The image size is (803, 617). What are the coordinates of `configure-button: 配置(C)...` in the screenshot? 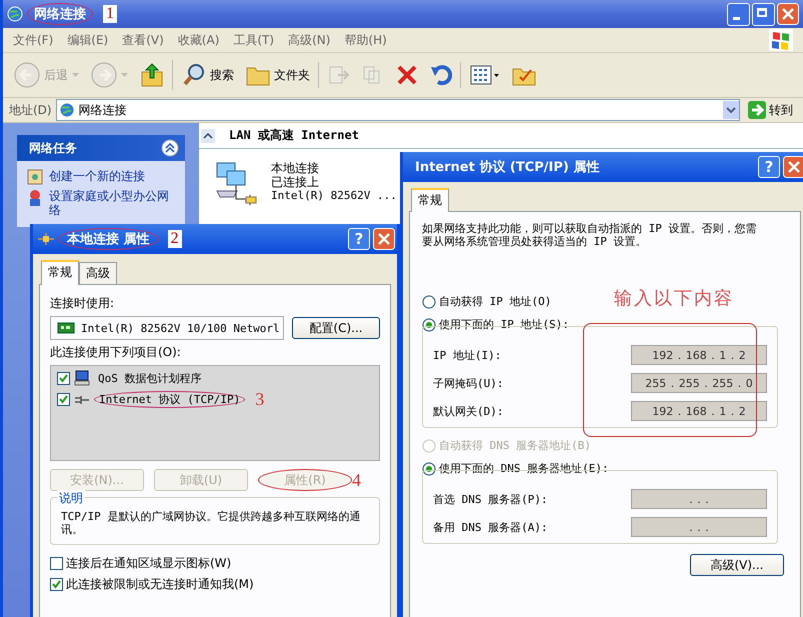 It's located at (336, 328).